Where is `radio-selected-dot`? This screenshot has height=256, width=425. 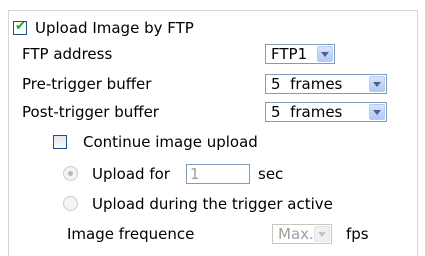
radio-selected-dot is located at coordinates (70, 173).